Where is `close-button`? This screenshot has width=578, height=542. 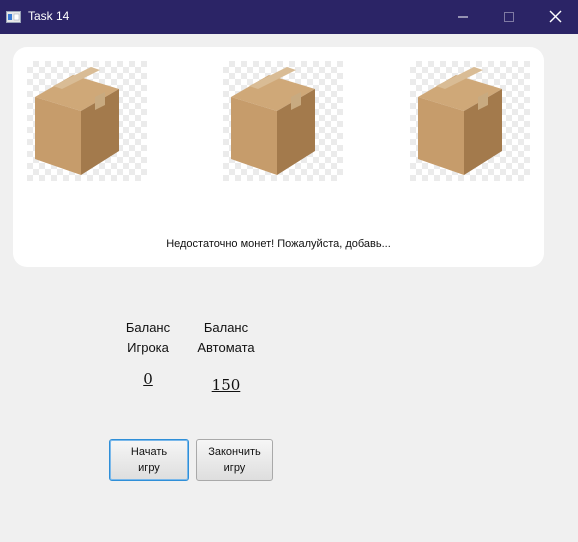 close-button is located at coordinates (555, 17).